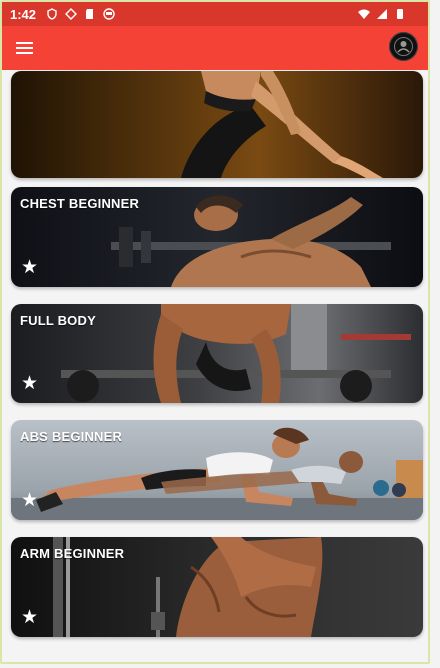  I want to click on signal-icon, so click(382, 14).